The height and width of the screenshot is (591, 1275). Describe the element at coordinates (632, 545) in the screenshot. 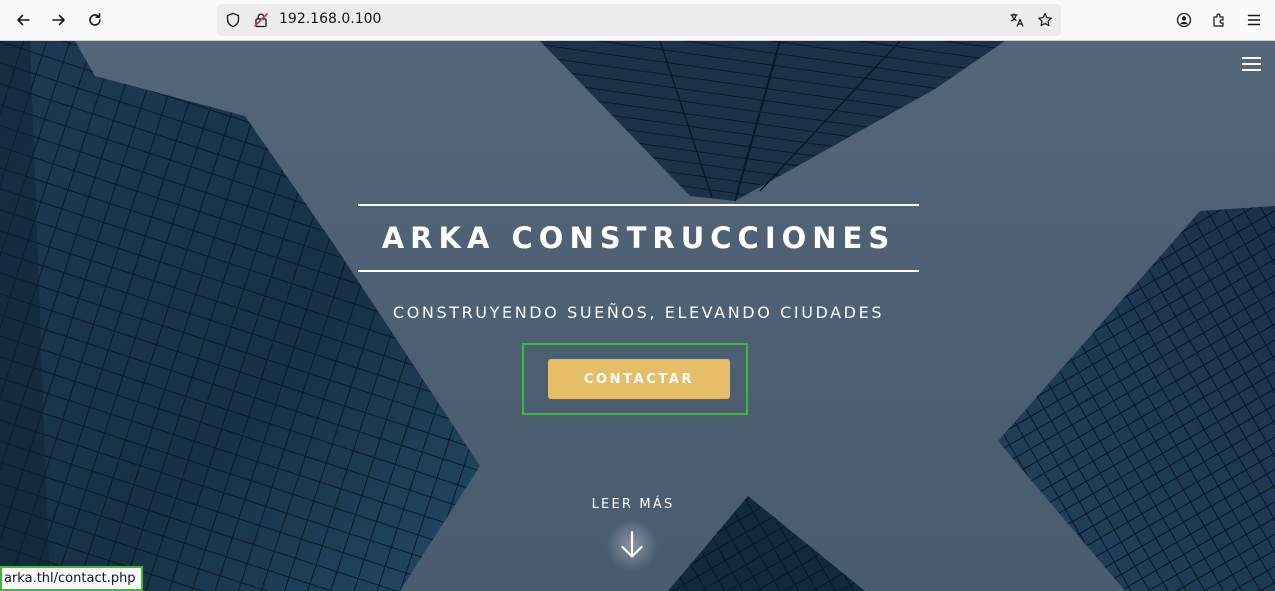

I see `arrow-down-icon` at that location.